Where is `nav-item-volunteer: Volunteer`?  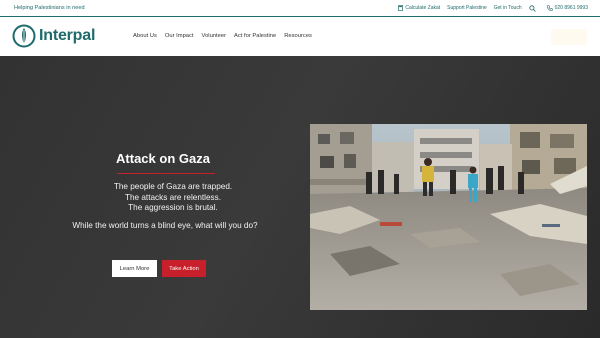
nav-item-volunteer: Volunteer is located at coordinates (214, 36).